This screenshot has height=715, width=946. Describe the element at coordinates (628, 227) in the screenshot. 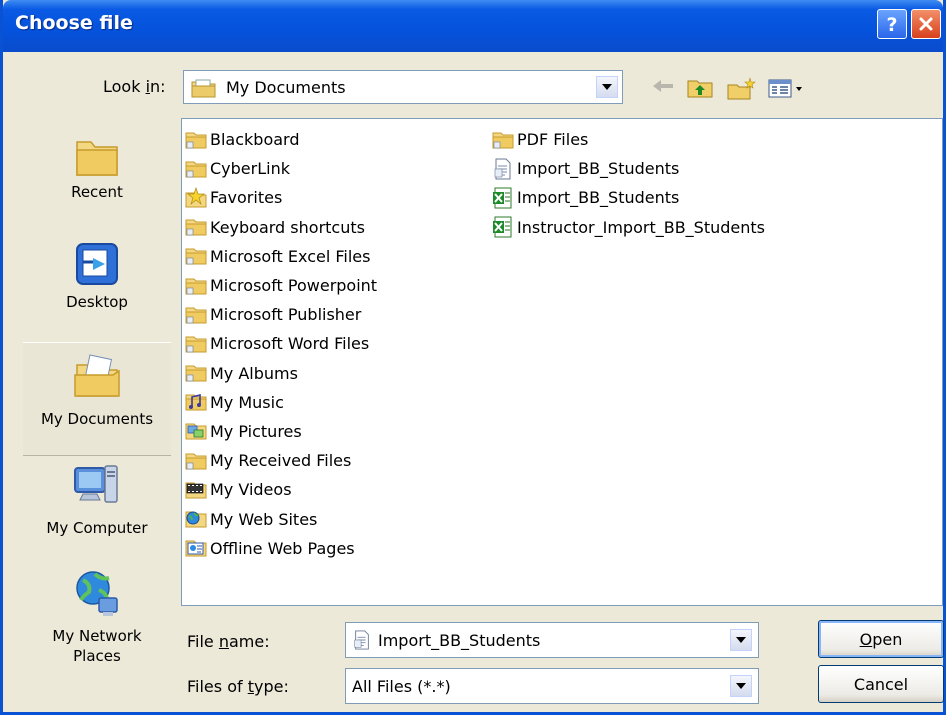

I see `list-item: Instructor_Import_BB_Students` at that location.